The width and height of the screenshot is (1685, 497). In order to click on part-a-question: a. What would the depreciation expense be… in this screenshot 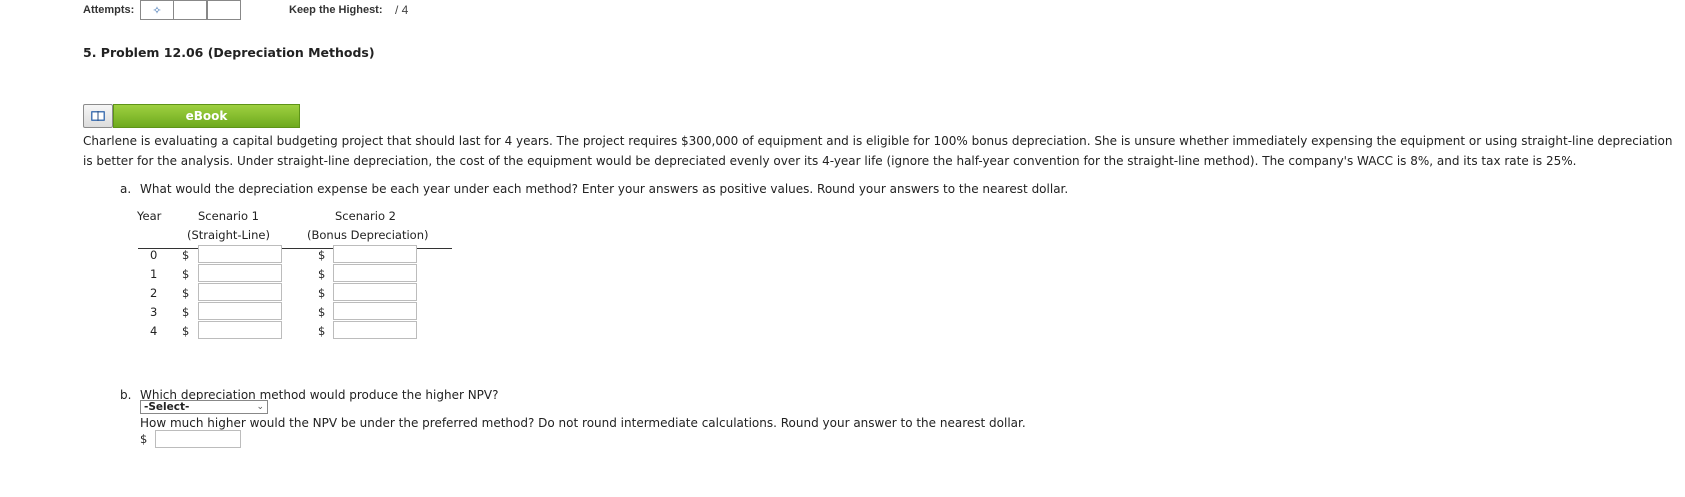, I will do `click(594, 189)`.